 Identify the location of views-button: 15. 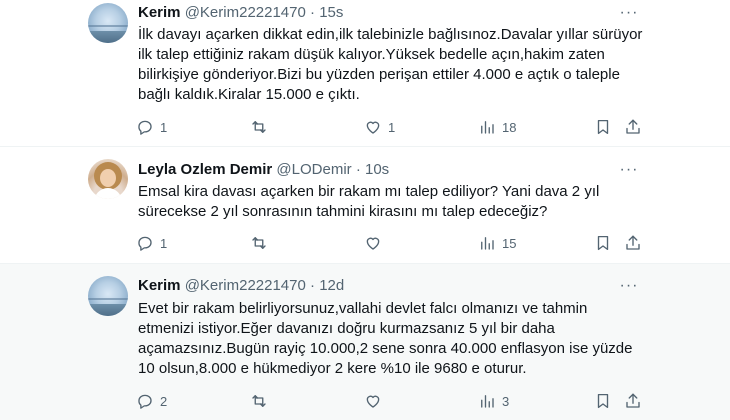
(497, 243).